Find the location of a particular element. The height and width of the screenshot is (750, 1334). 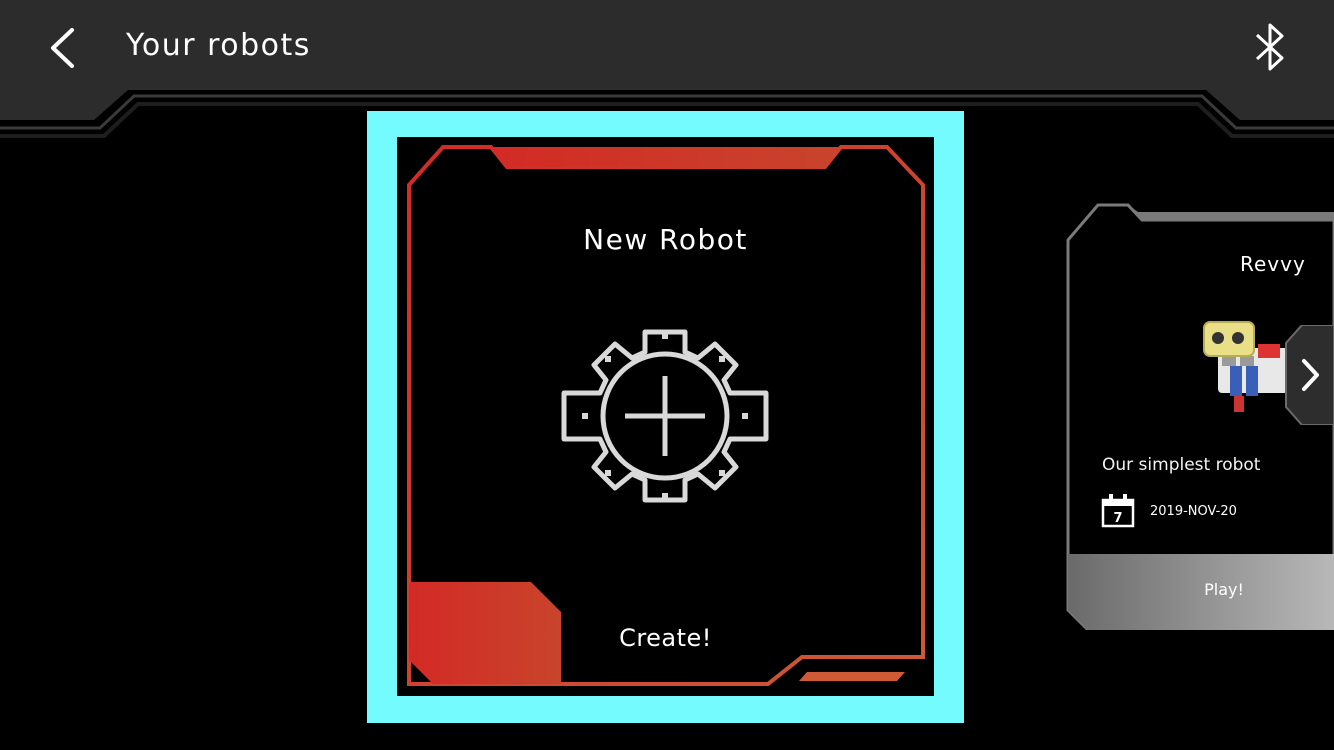

next-robot-button is located at coordinates (1309, 375).